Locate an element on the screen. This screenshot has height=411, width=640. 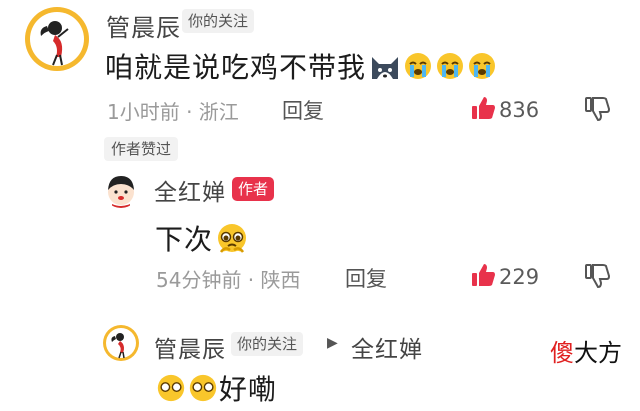
reply-arrow-icon: ▶ is located at coordinates (332, 343).